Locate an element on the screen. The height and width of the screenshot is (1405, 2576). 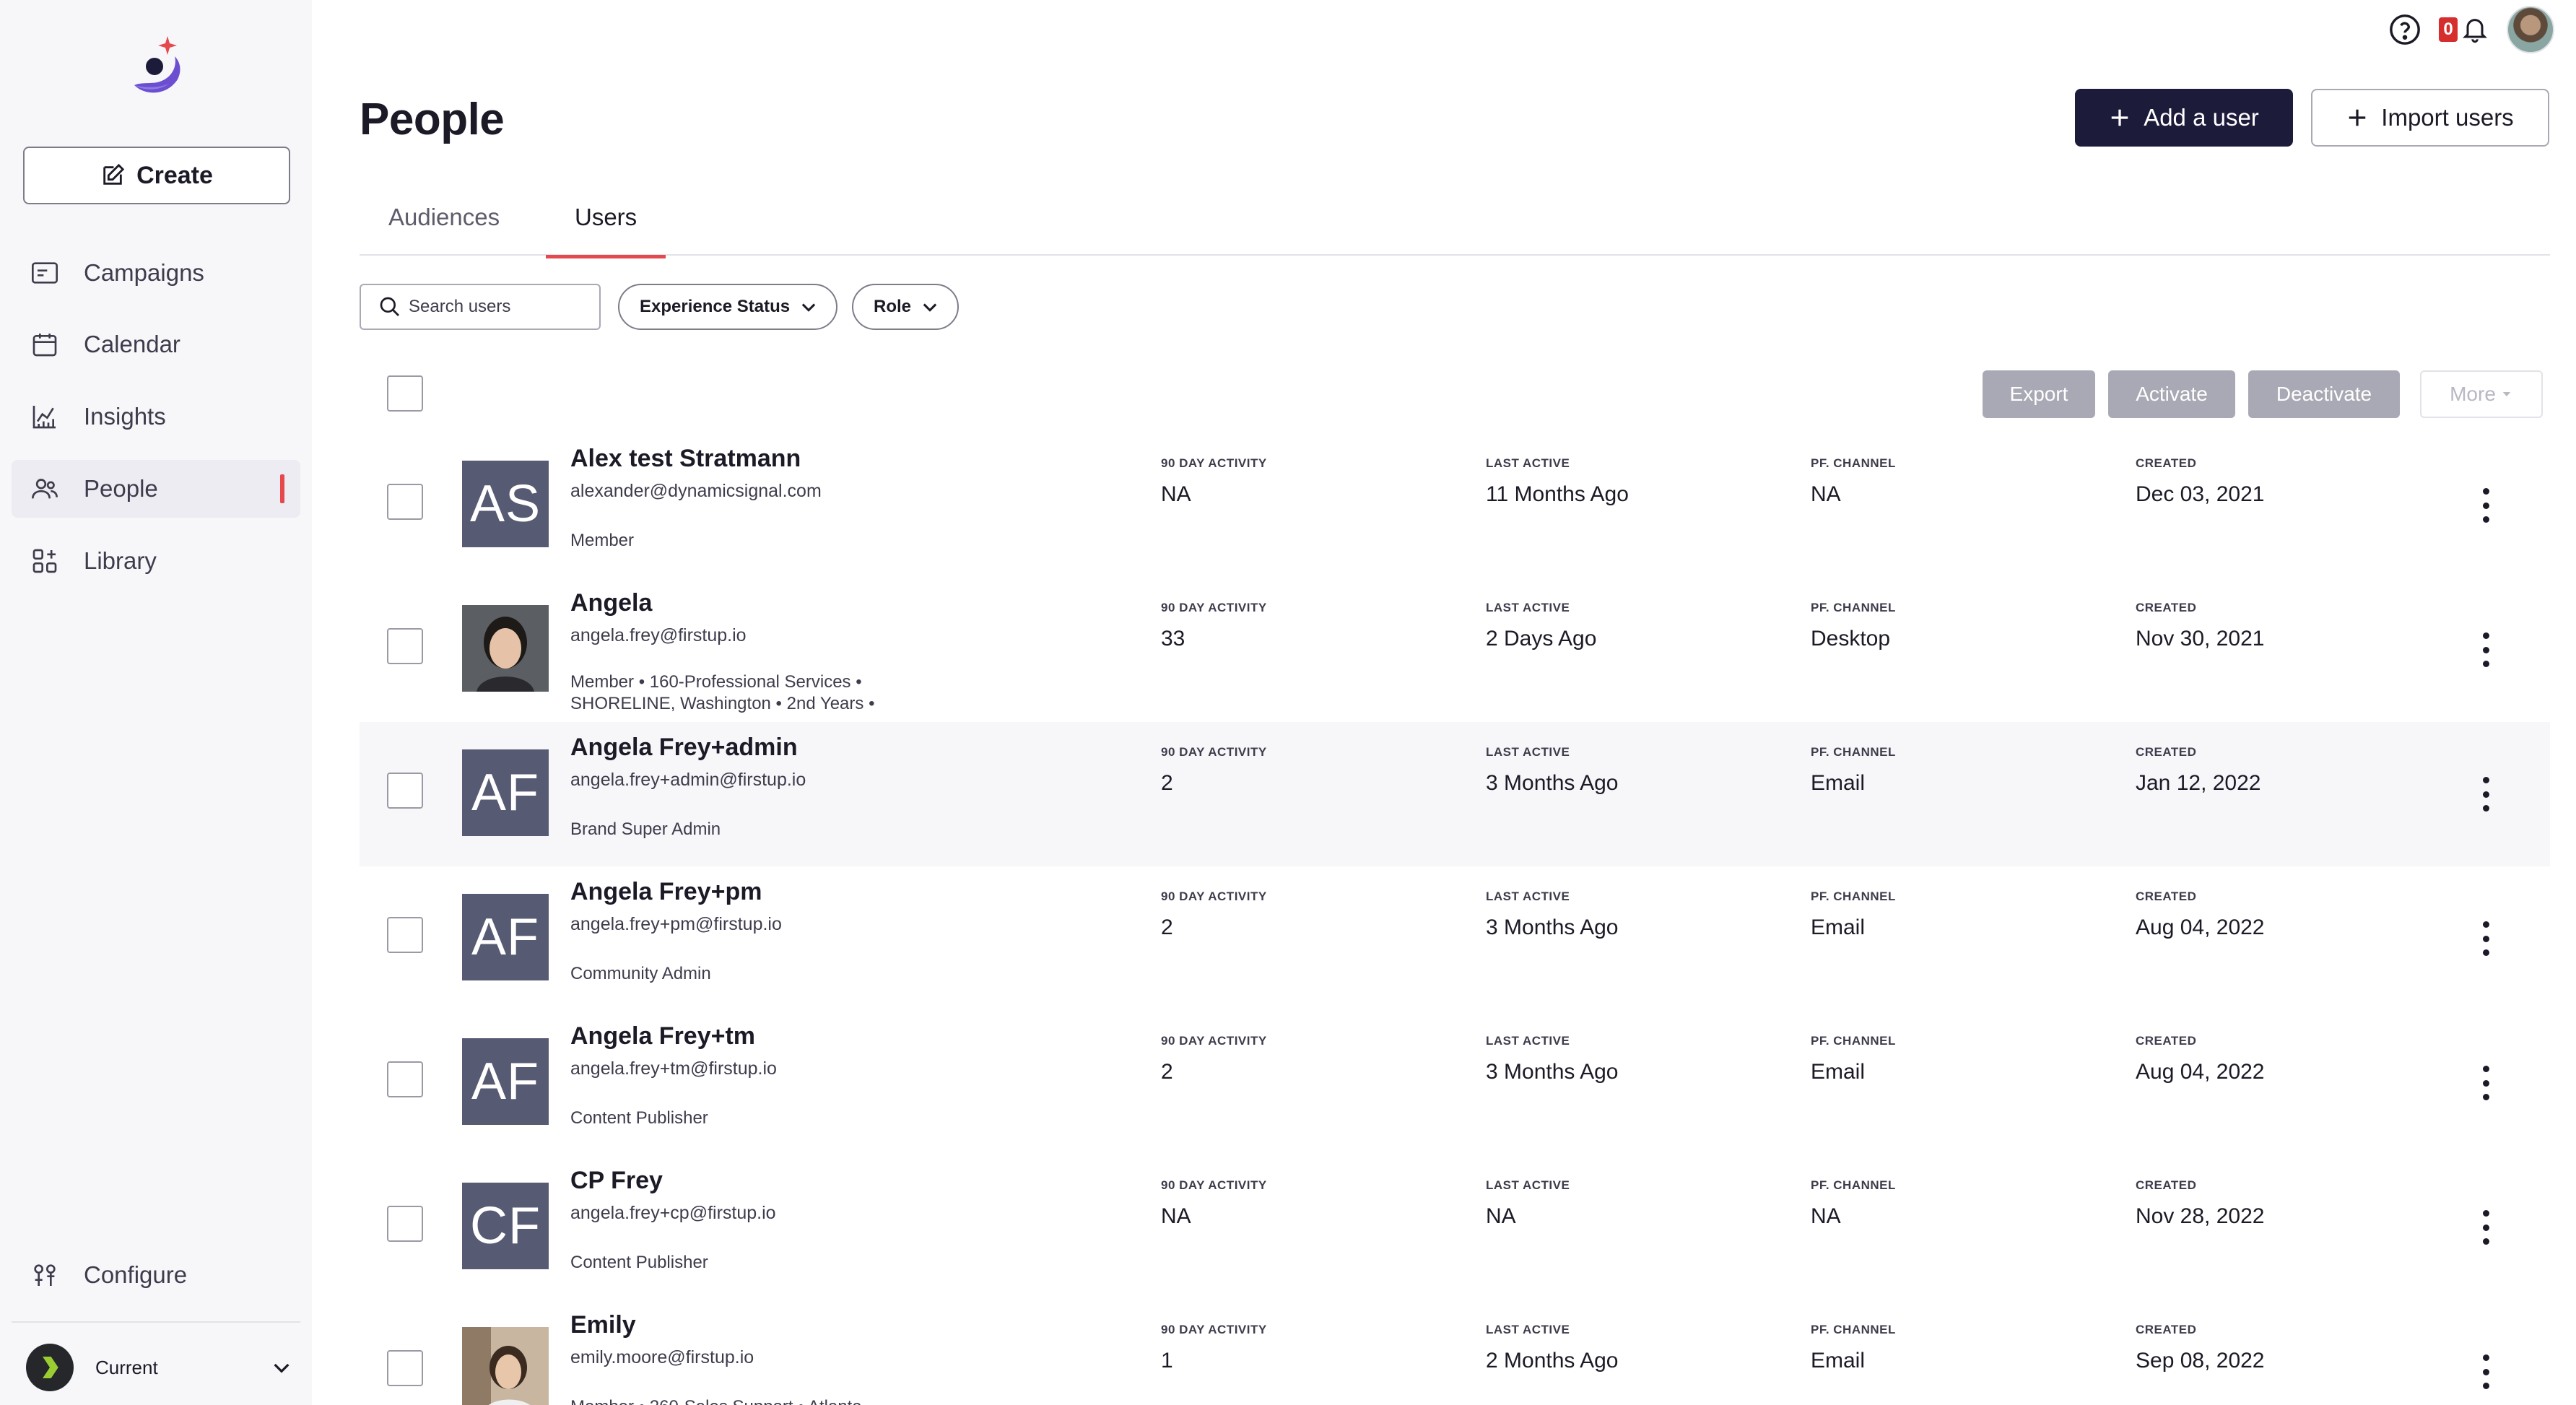
calendar-icon is located at coordinates (45, 344).